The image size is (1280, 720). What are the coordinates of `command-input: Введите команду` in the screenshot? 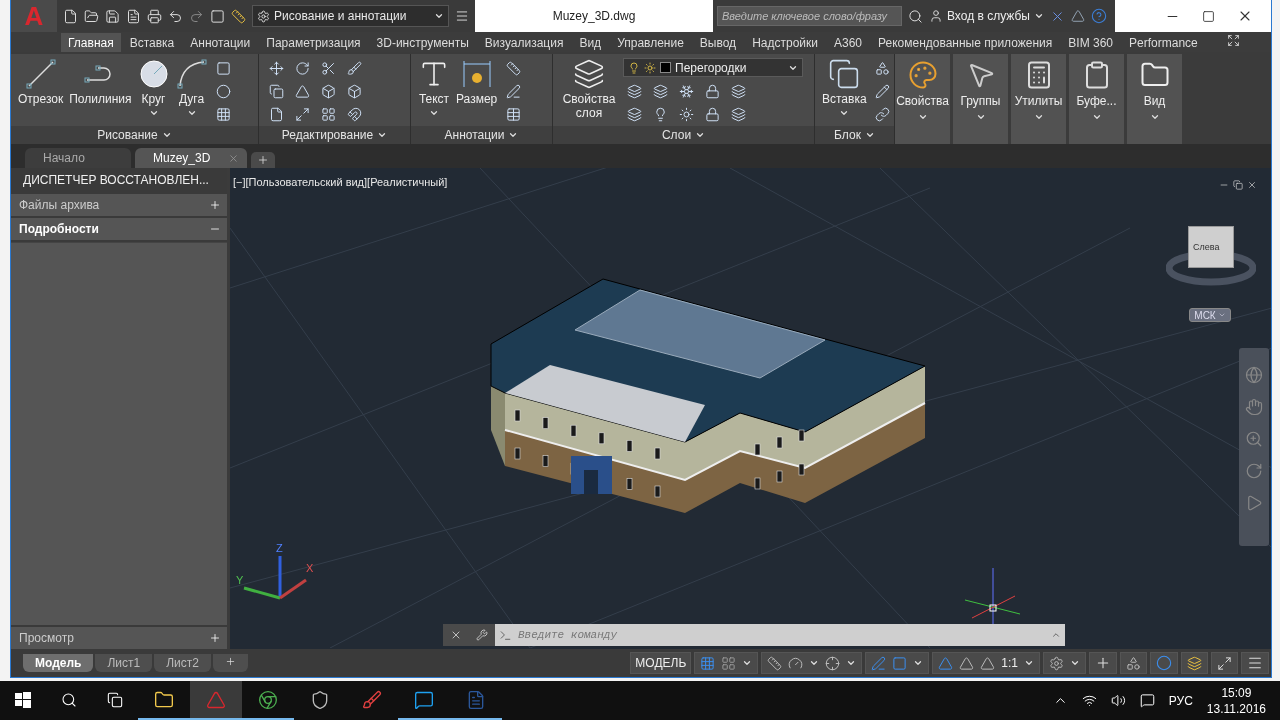 It's located at (781, 635).